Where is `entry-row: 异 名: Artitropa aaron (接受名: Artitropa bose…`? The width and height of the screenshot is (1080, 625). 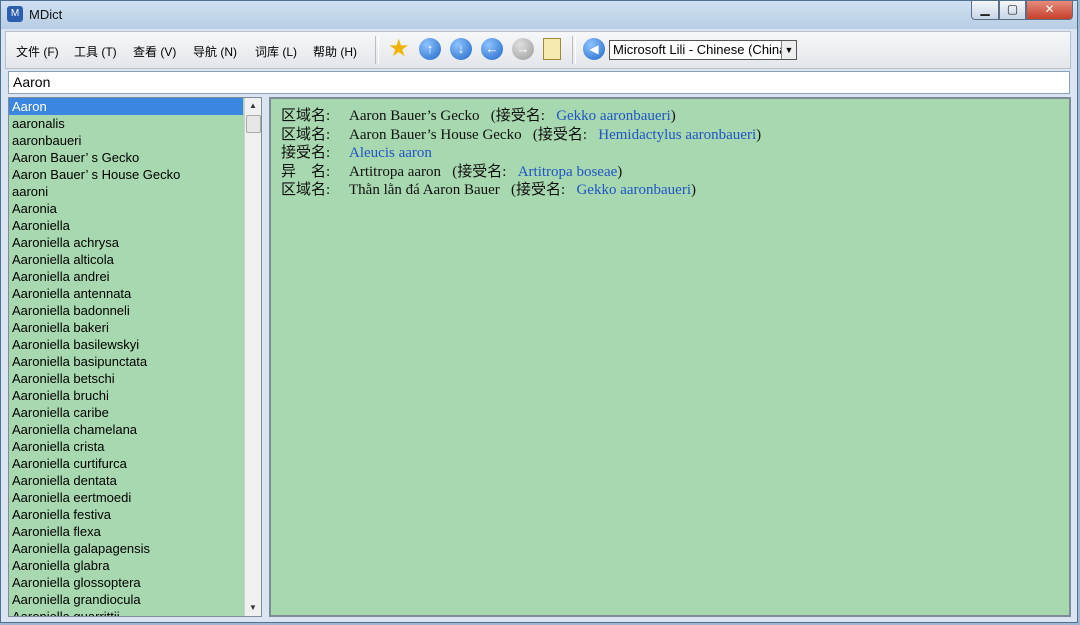
entry-row: 异 名: Artitropa aaron (接受名: Artitropa bose… is located at coordinates (670, 172).